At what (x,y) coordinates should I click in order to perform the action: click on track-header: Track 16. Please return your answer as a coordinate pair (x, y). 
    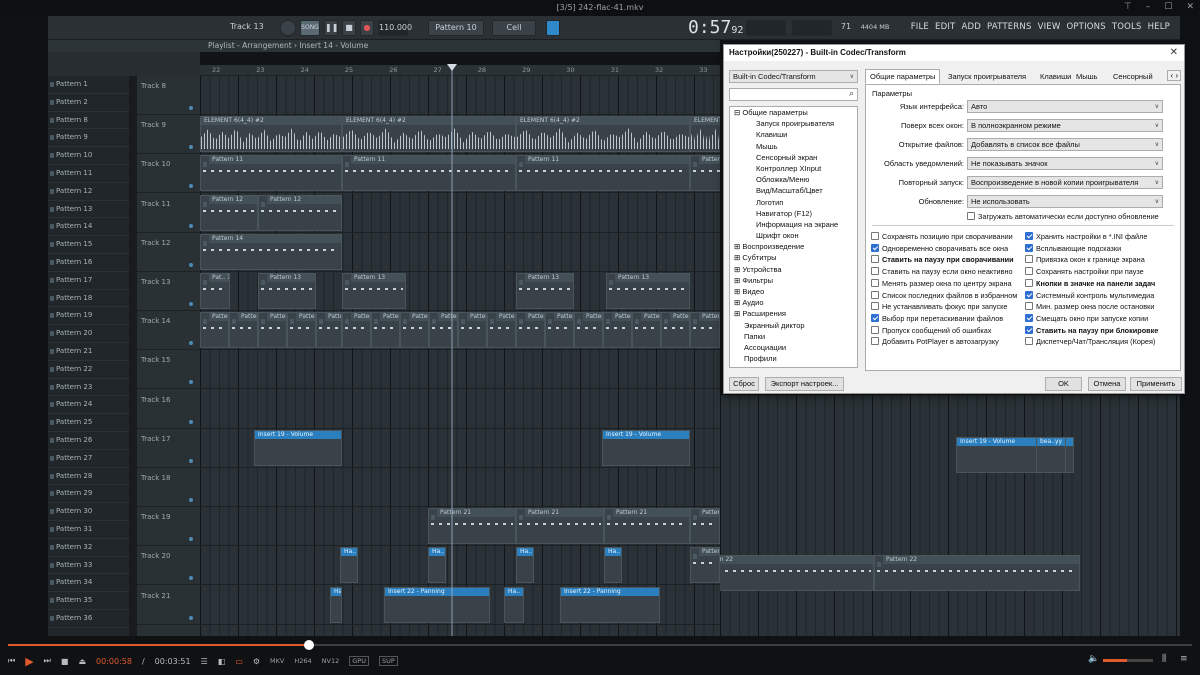
    Looking at the image, I should click on (168, 409).